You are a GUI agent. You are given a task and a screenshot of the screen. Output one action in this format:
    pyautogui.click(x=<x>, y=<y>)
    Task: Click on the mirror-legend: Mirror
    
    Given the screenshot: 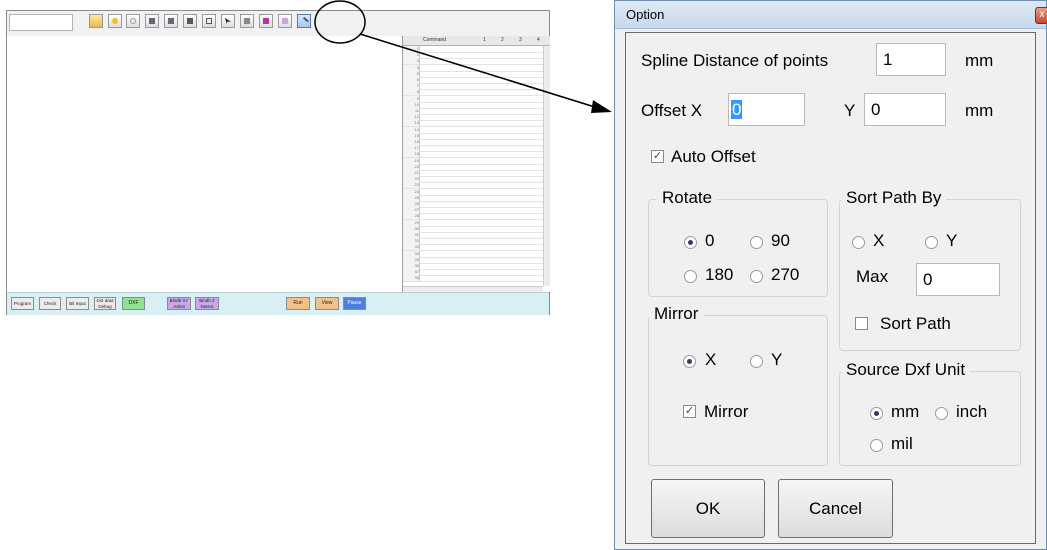 What is the action you would take?
    pyautogui.click(x=676, y=314)
    